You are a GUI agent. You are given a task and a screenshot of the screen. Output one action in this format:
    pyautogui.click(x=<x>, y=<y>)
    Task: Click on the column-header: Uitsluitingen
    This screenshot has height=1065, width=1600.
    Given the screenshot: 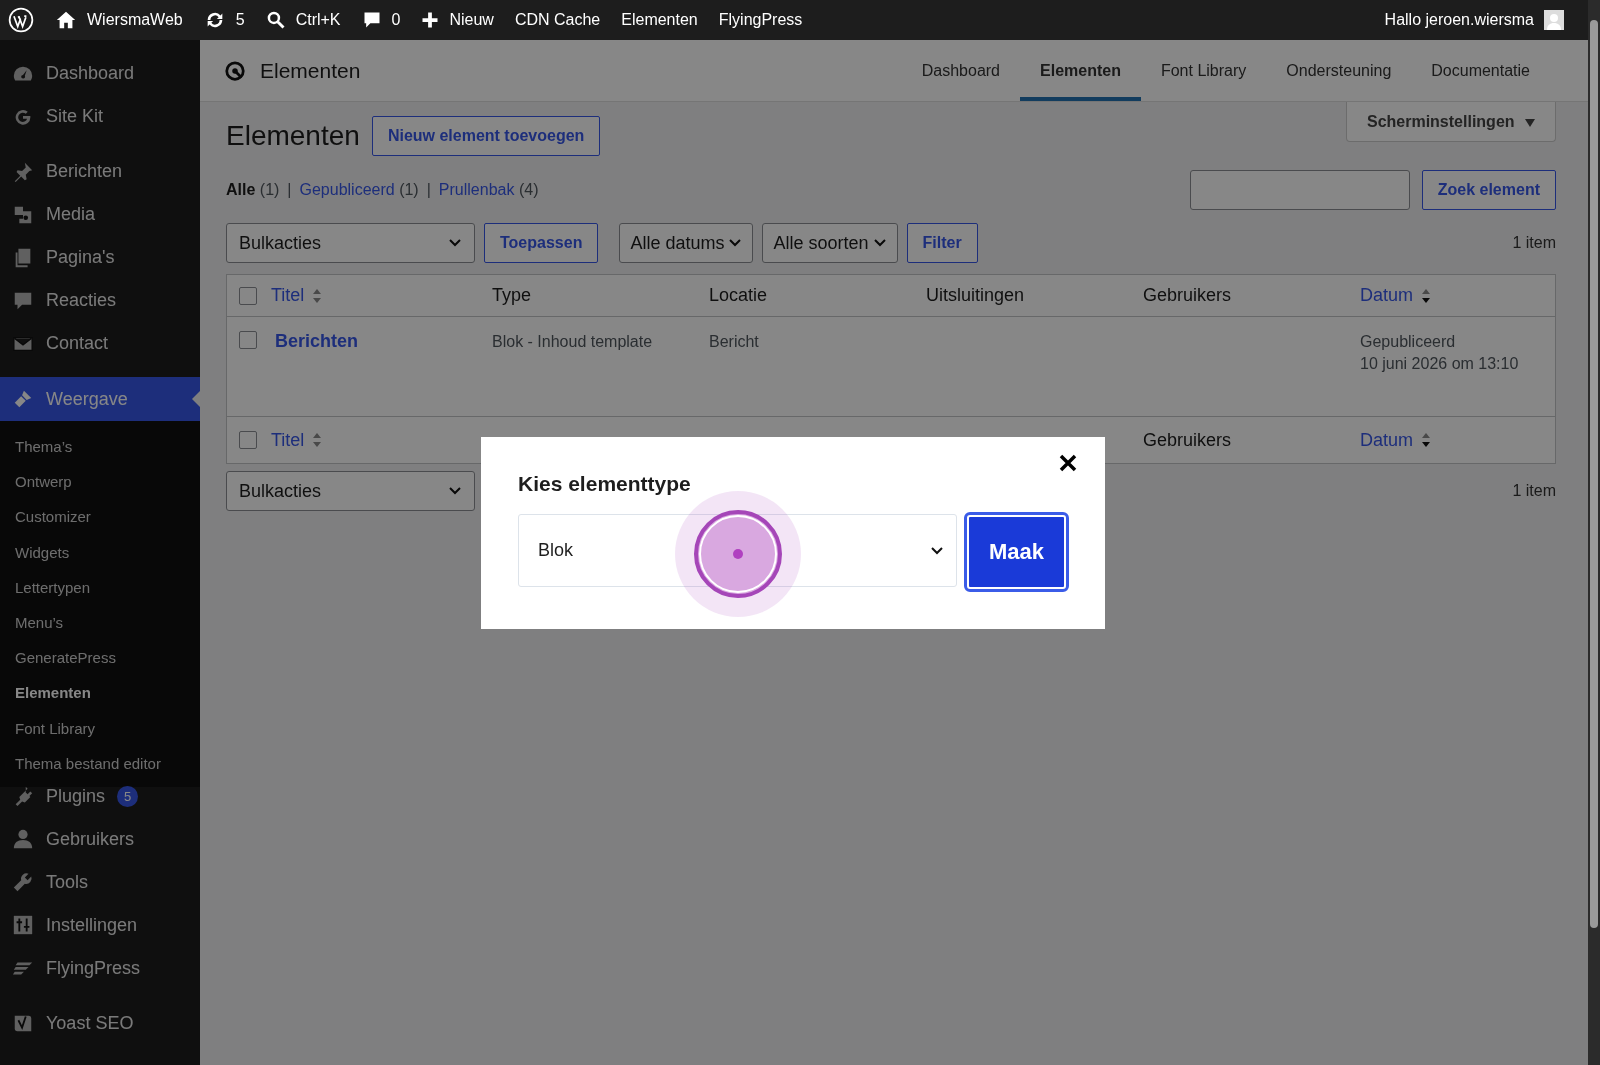 What is the action you would take?
    pyautogui.click(x=975, y=295)
    